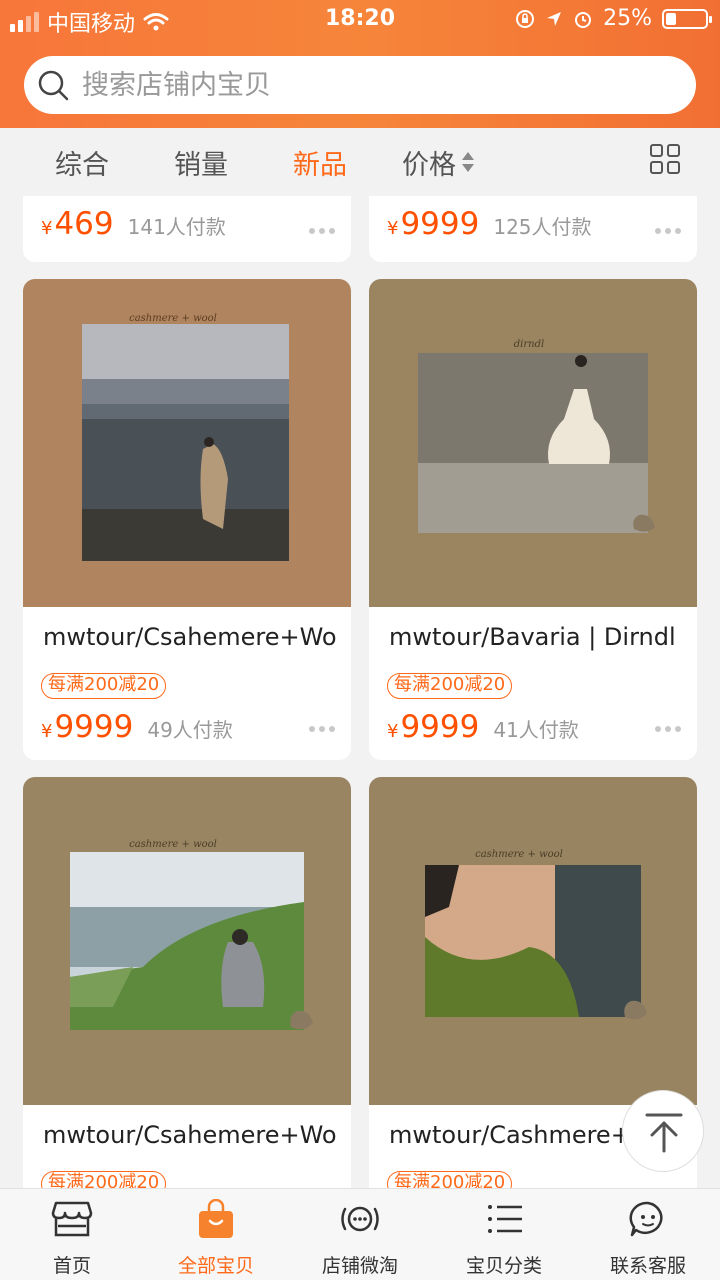  I want to click on product-title: mwtour/Bavaria | Dirndl |, so click(537, 637).